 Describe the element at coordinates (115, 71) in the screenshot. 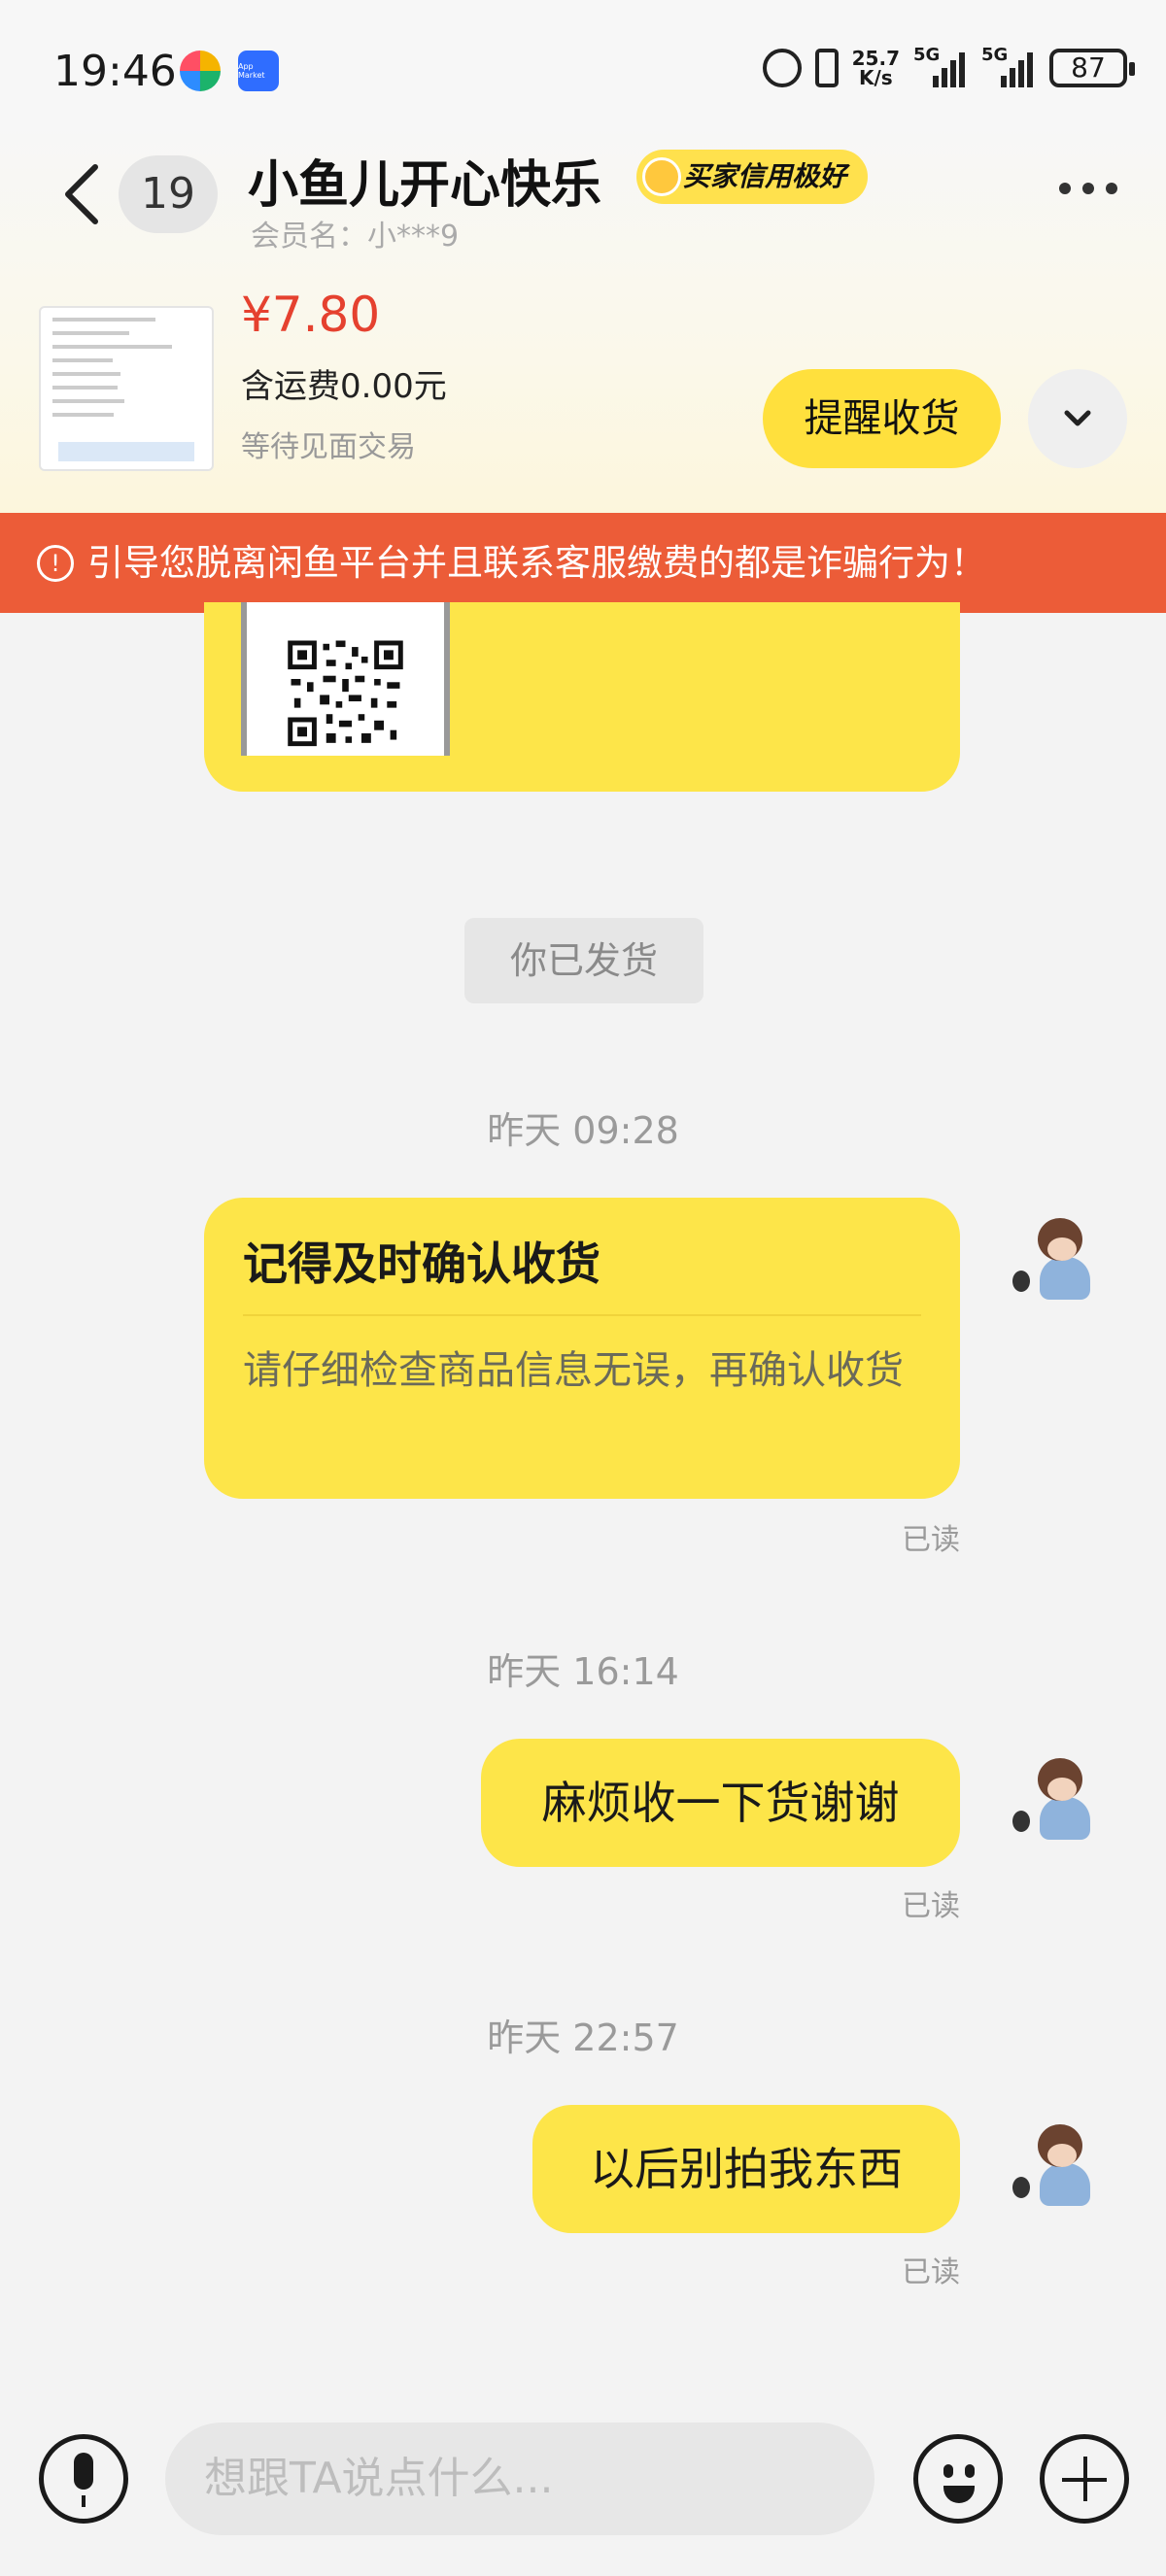

I see `status-time: 19:46` at that location.